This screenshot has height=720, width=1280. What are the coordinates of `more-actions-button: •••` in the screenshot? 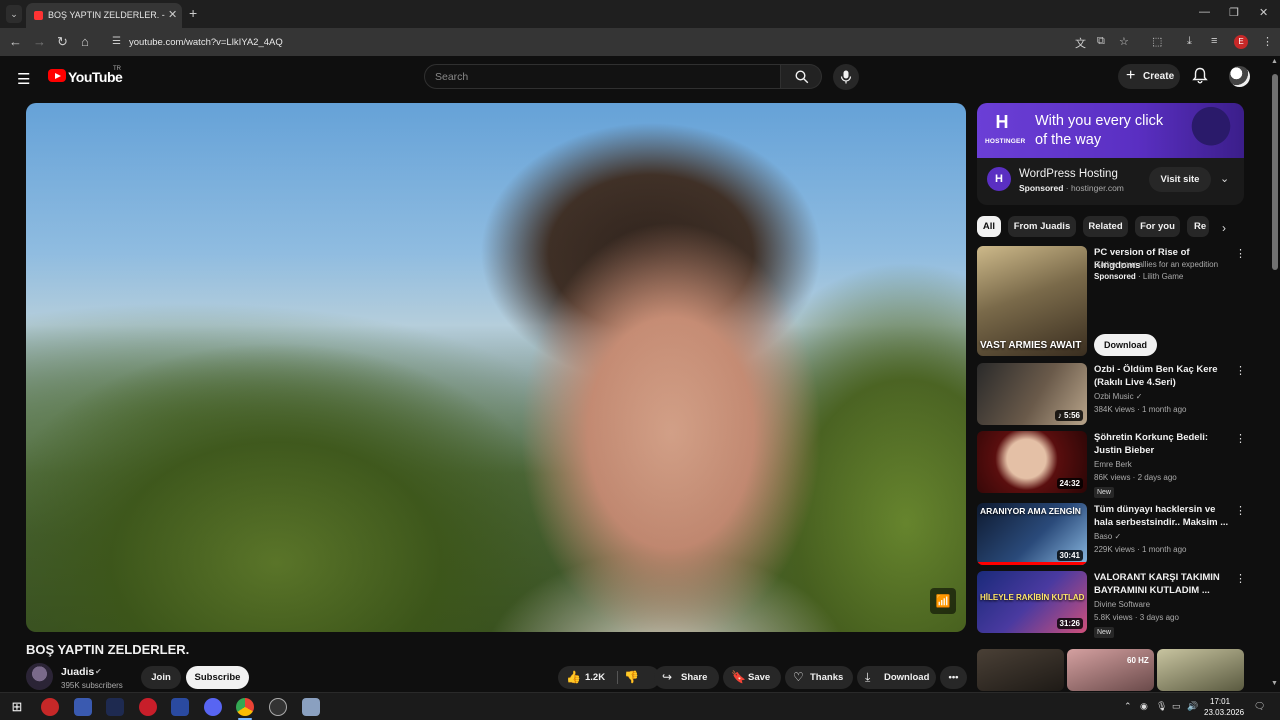 It's located at (953, 677).